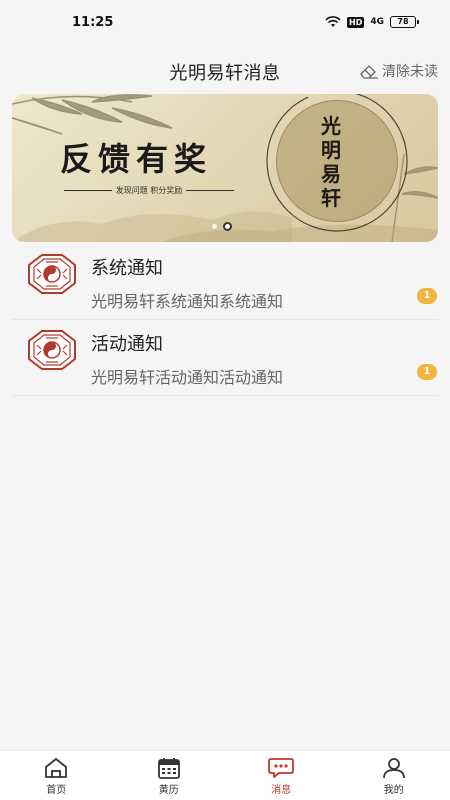 The image size is (450, 800). What do you see at coordinates (168, 790) in the screenshot?
I see `nav-calendar-label: 黄历` at bounding box center [168, 790].